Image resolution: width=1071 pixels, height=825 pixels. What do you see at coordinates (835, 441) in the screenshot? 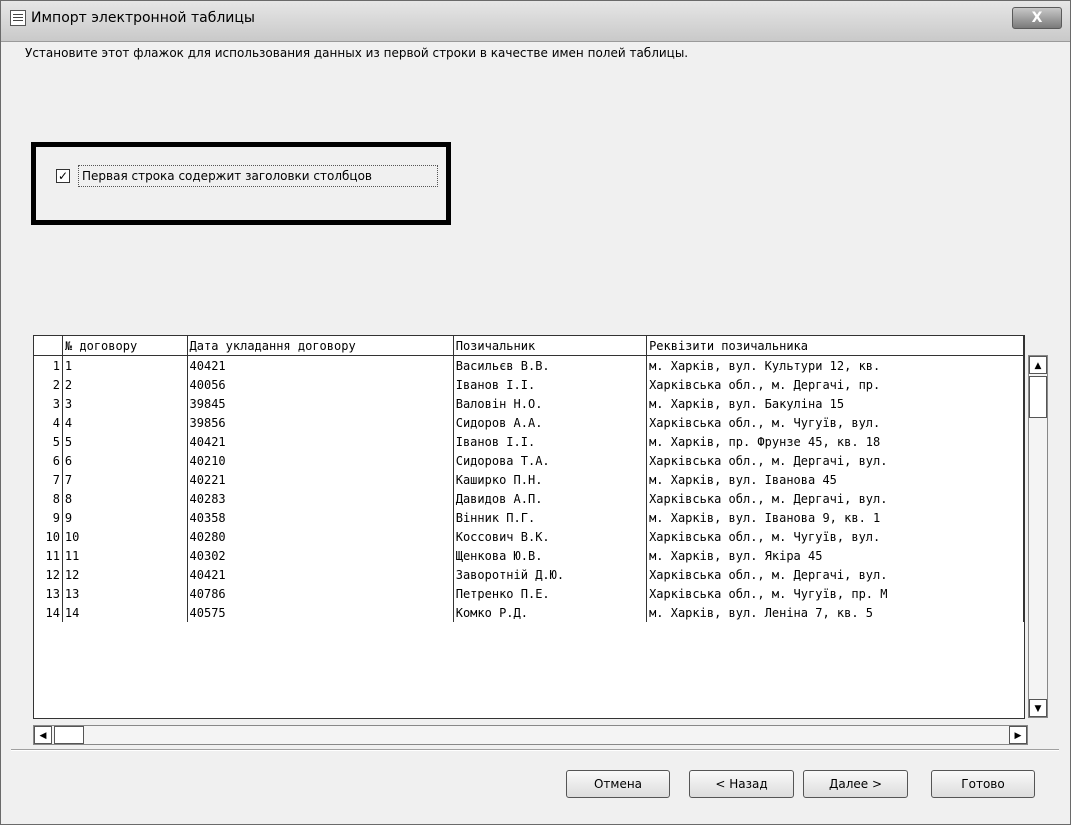
I see `table-cell: м. Харків, пр. Фрунзе 45, кв. 18` at bounding box center [835, 441].